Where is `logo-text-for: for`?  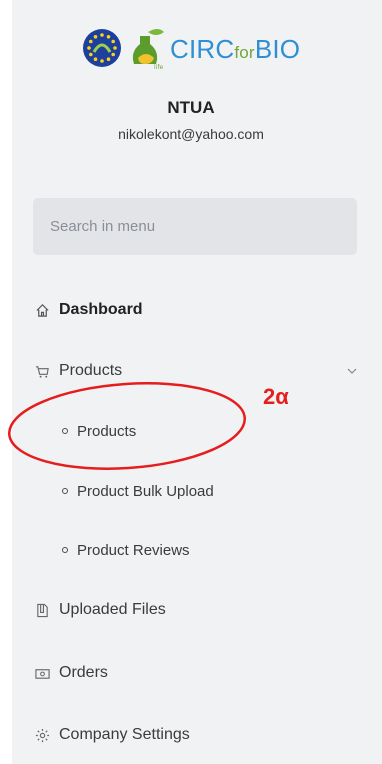 logo-text-for: for is located at coordinates (244, 52).